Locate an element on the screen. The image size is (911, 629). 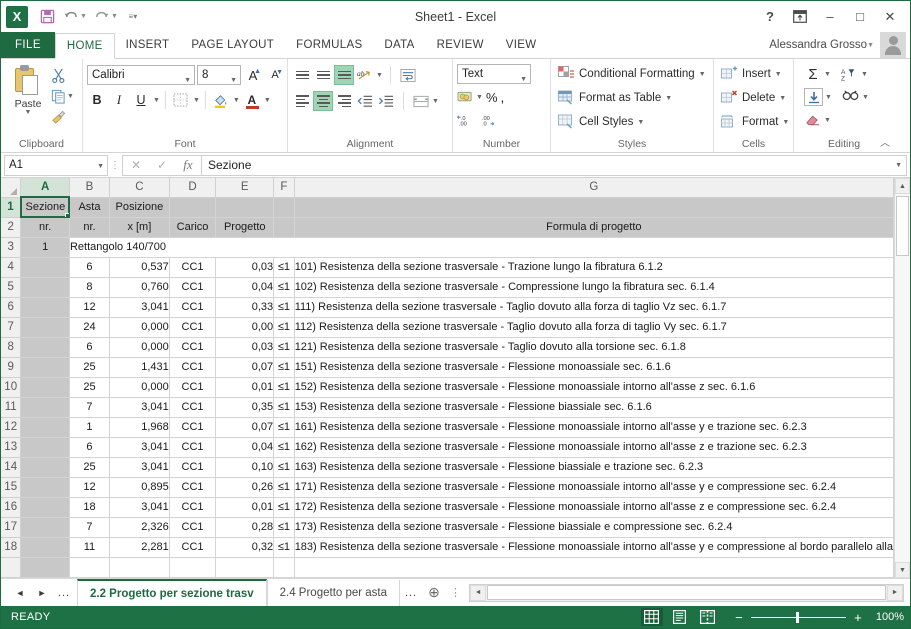
font-color-icon: A is located at coordinates (252, 100).